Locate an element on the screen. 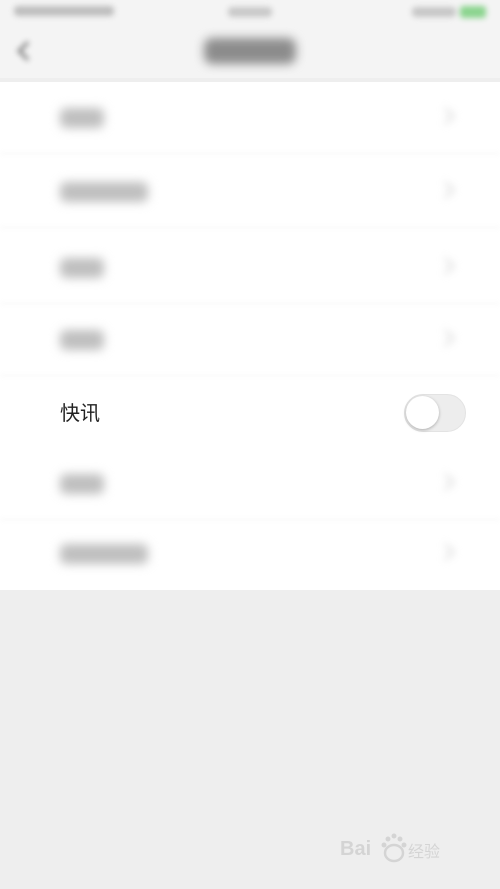 Image resolution: width=500 pixels, height=889 pixels. clock-blurred is located at coordinates (250, 12).